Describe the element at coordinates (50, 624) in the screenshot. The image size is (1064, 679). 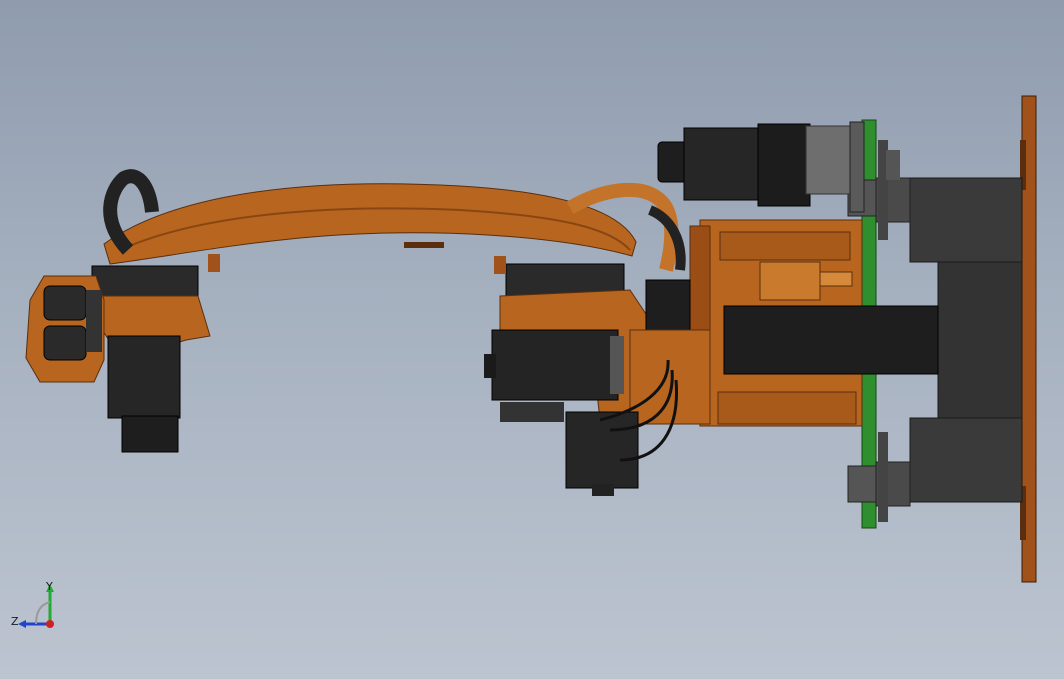
I see `origin-dot` at that location.